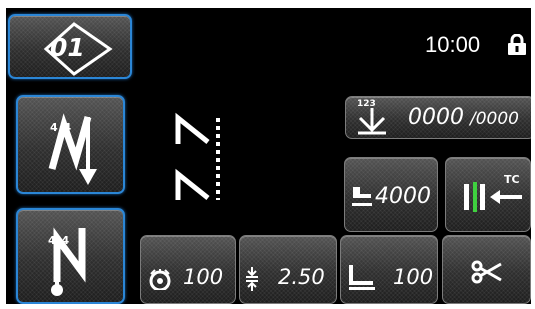 Image resolution: width=535 pixels, height=309 pixels. Describe the element at coordinates (403, 196) in the screenshot. I see `presser-pressure-value: 4000` at that location.